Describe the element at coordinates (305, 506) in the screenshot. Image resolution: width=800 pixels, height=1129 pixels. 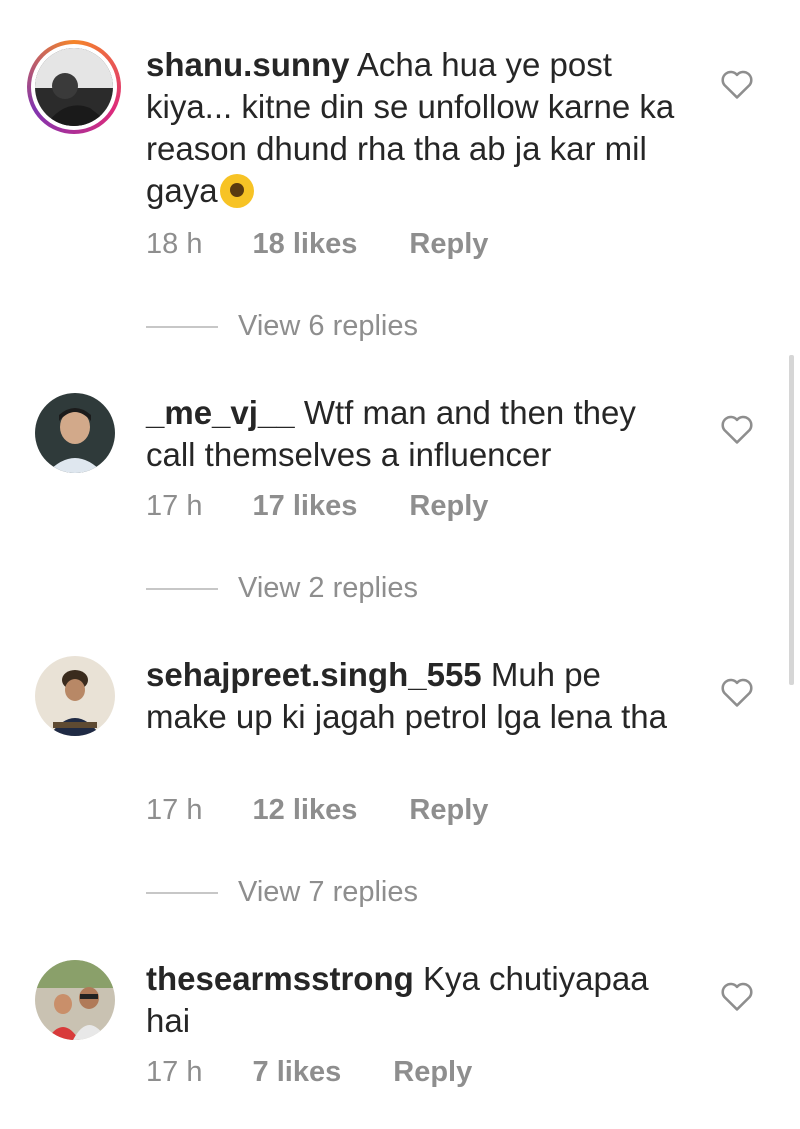
I see `comment-likes: 17 likes` at that location.